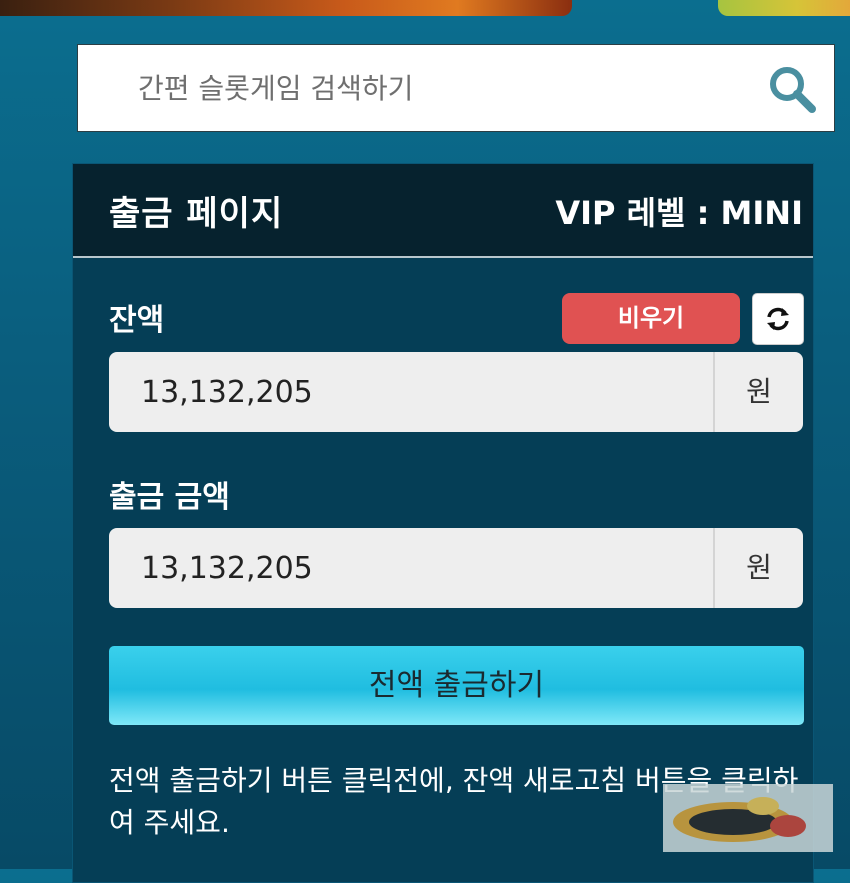  Describe the element at coordinates (651, 318) in the screenshot. I see `clear-button: 비우기` at that location.